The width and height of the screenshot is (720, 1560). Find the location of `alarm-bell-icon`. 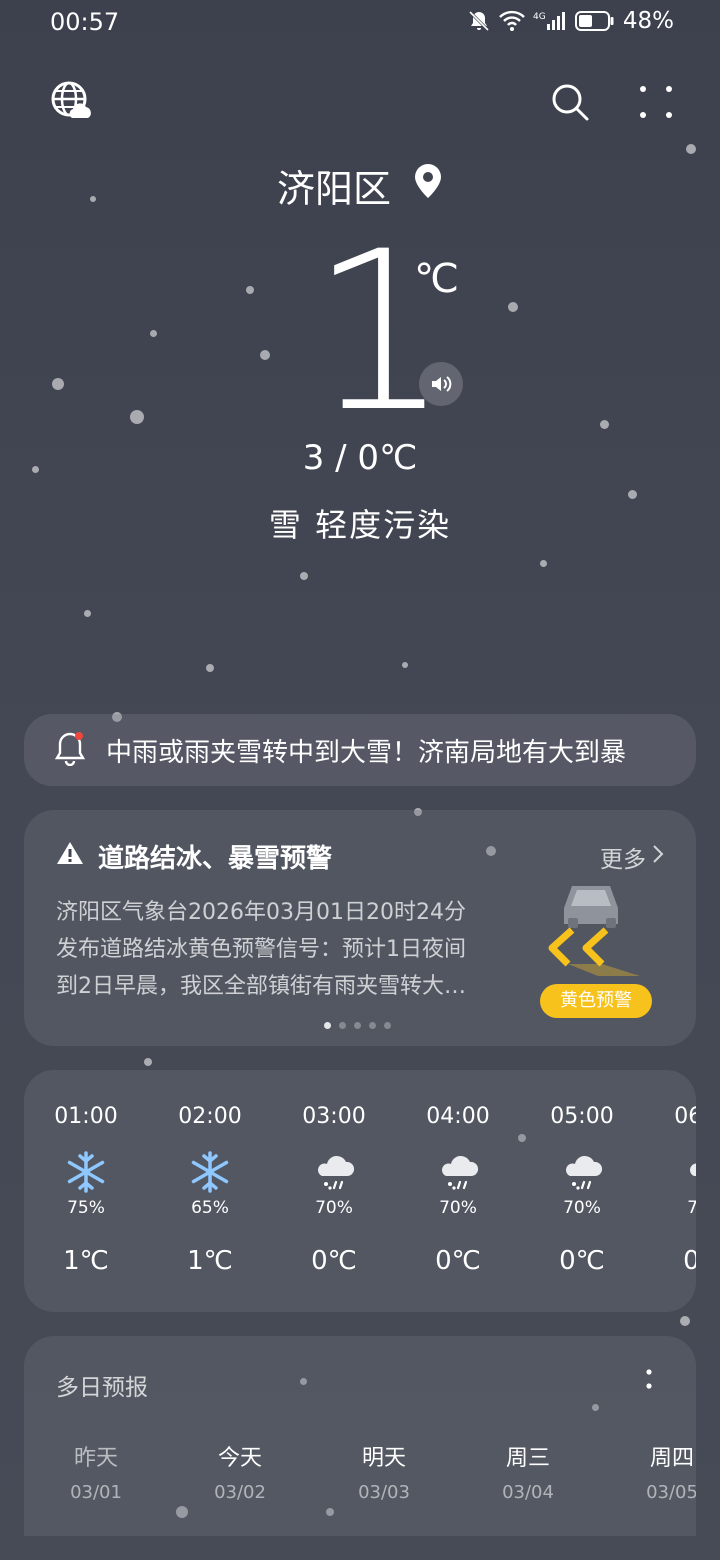

alarm-bell-icon is located at coordinates (70, 750).